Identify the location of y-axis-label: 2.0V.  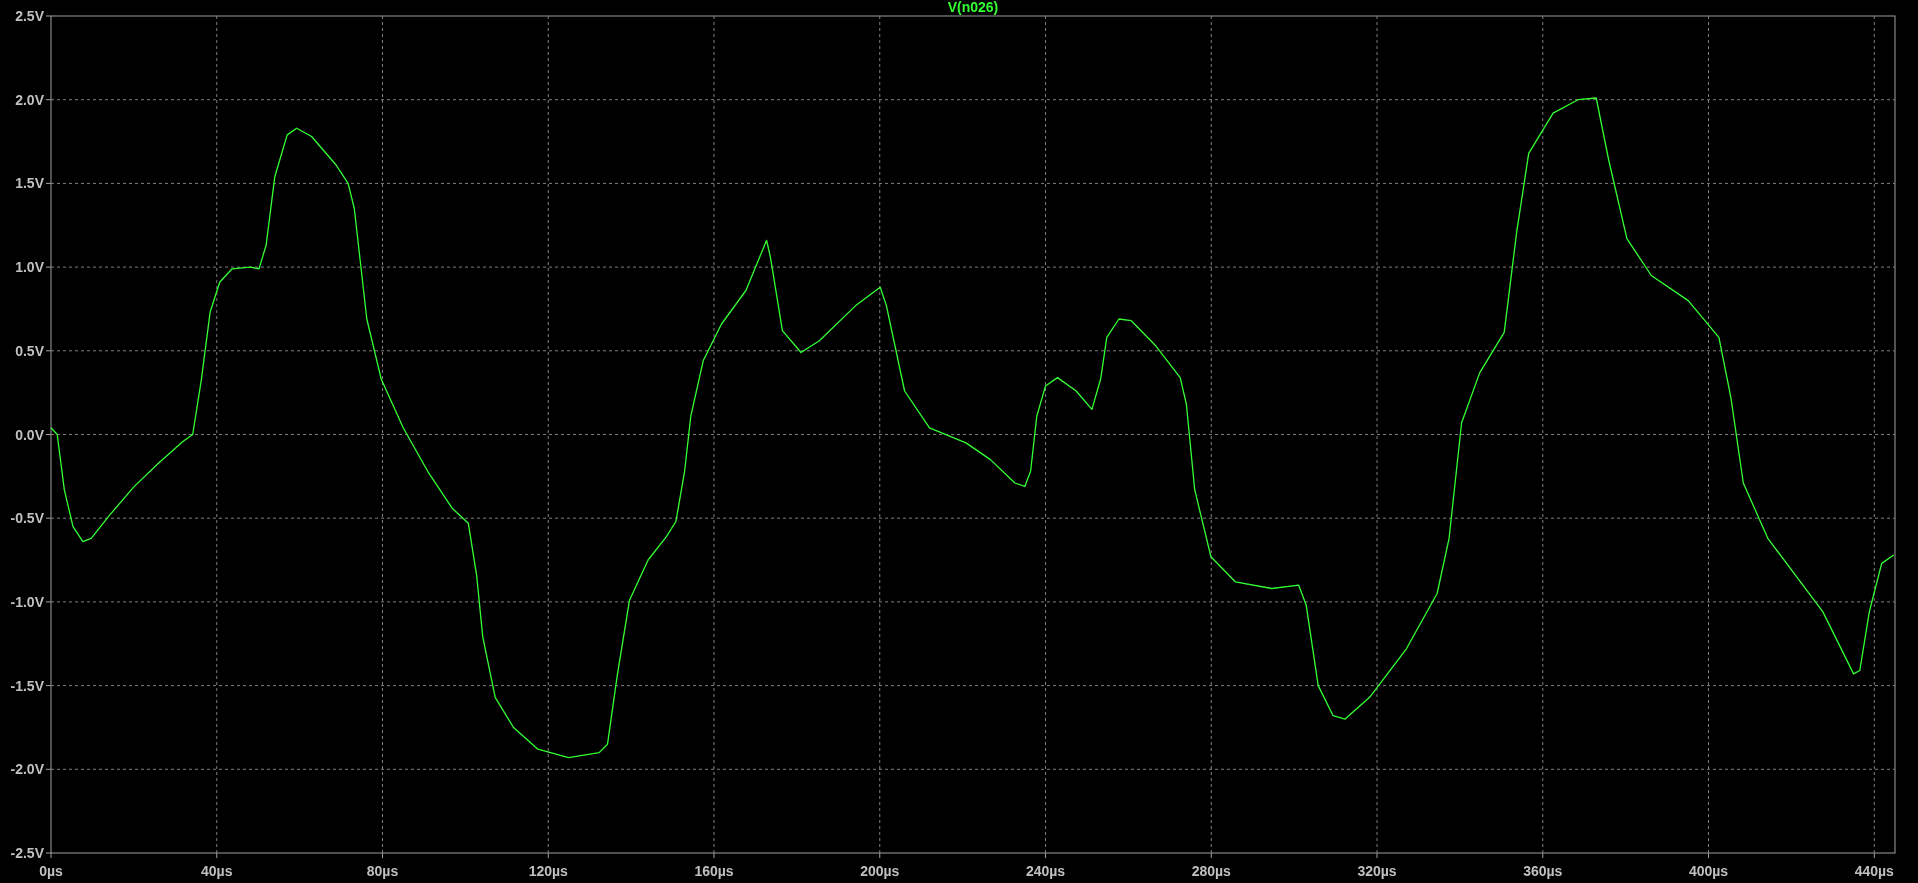
(29, 99).